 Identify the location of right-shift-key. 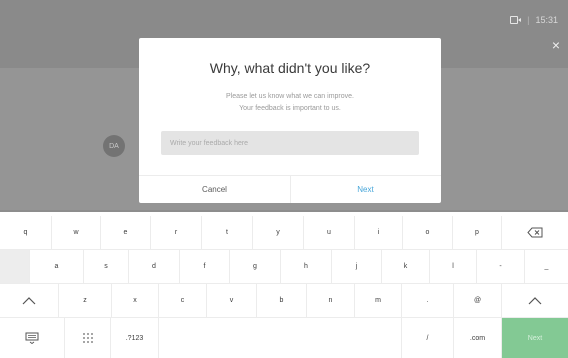
(535, 301).